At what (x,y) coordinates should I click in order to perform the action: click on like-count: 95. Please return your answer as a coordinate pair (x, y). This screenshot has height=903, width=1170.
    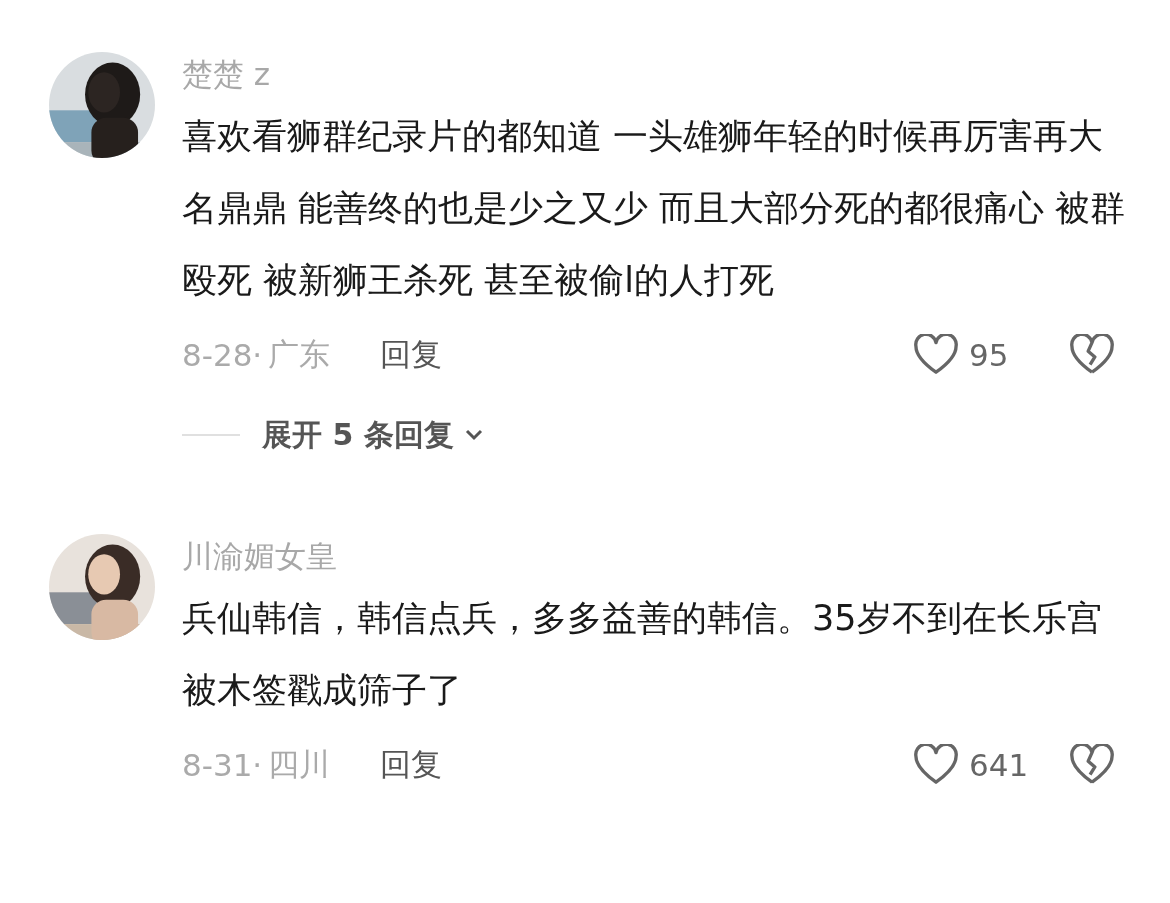
    Looking at the image, I should click on (989, 355).